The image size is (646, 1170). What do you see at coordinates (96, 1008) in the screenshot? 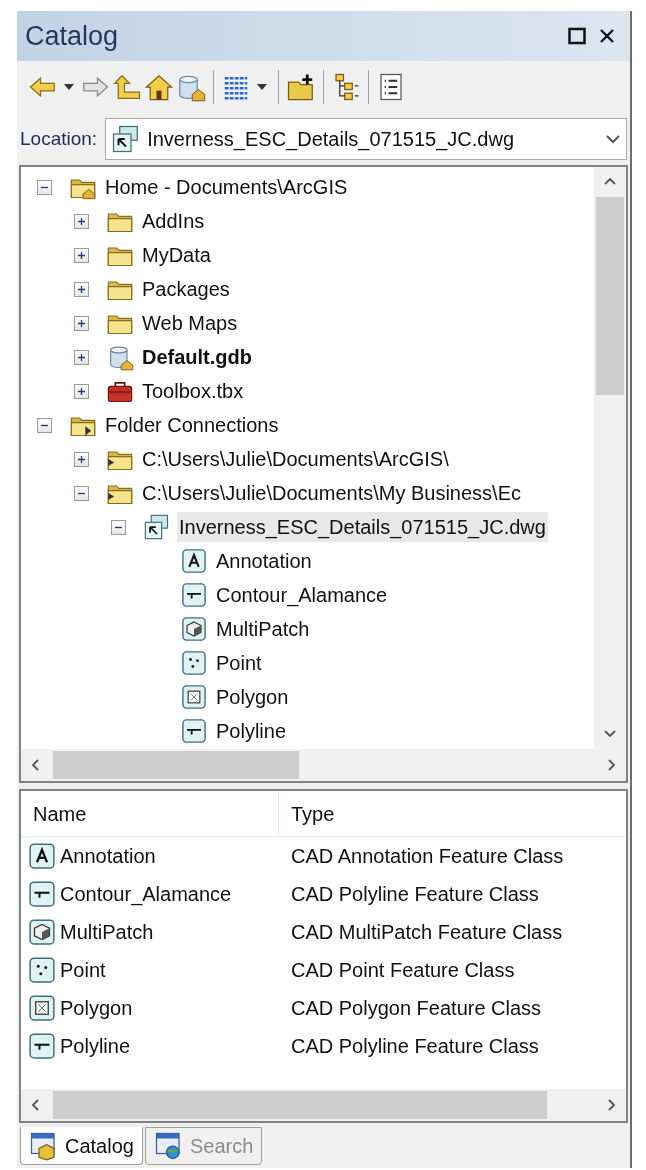
I see `table-cell-text: Polygon` at bounding box center [96, 1008].